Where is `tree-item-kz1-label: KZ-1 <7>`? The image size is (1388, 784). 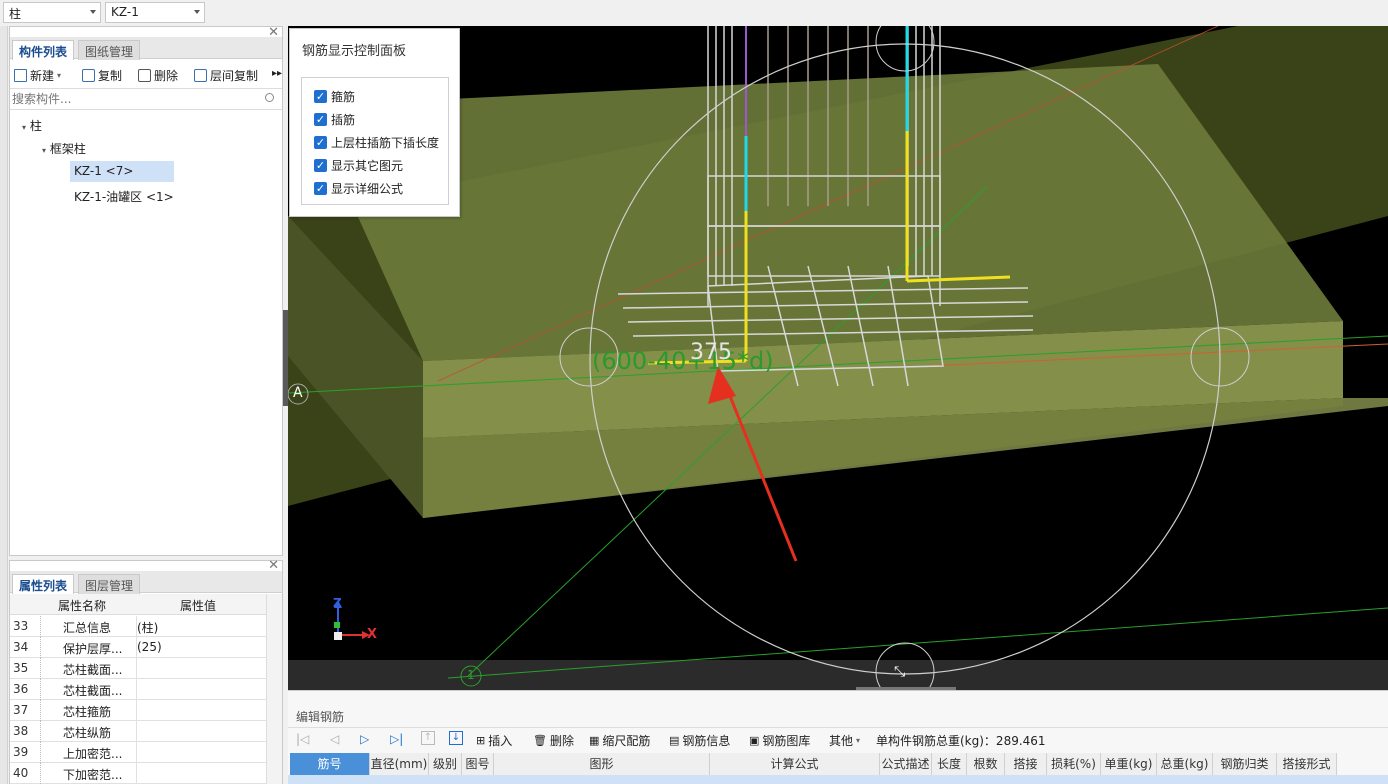
tree-item-kz1-label: KZ-1 <7> is located at coordinates (104, 171).